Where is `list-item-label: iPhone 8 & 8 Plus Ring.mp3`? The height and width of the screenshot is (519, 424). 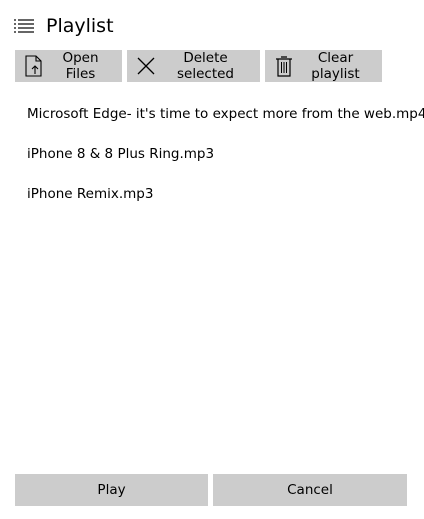
list-item-label: iPhone 8 & 8 Plus Ring.mp3 is located at coordinates (121, 154).